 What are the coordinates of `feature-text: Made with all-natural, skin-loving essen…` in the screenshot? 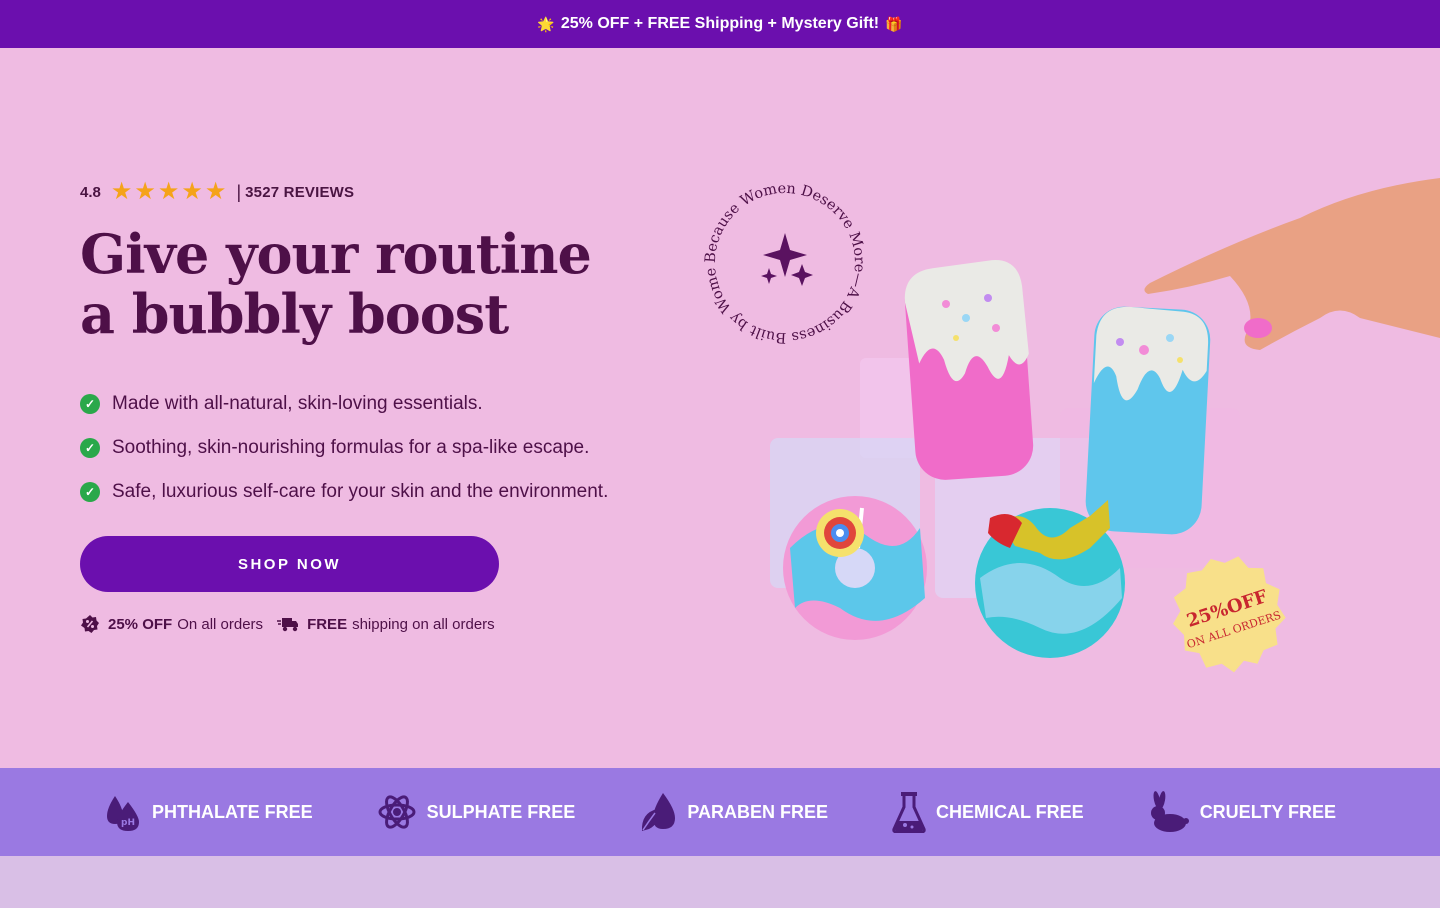 It's located at (297, 403).